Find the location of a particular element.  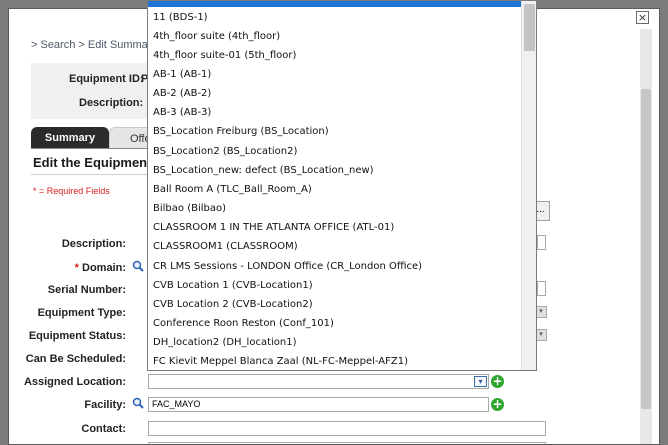

contact-input is located at coordinates (347, 428).